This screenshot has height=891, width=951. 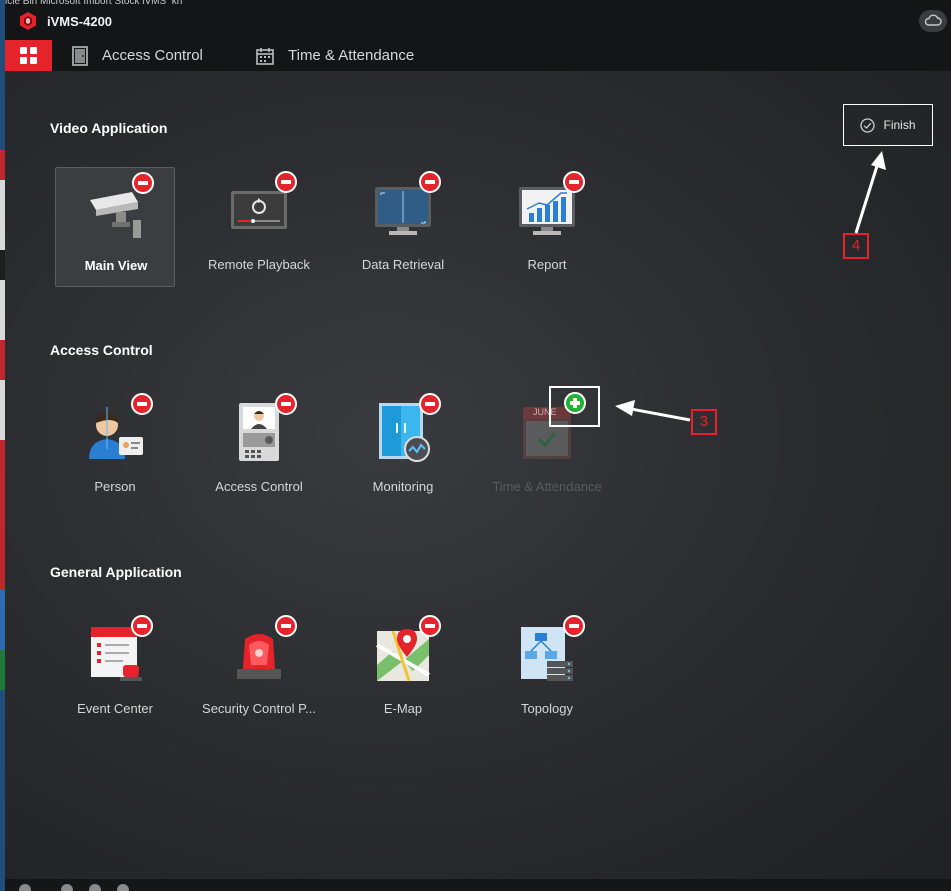 I want to click on calendar-icon, so click(x=265, y=56).